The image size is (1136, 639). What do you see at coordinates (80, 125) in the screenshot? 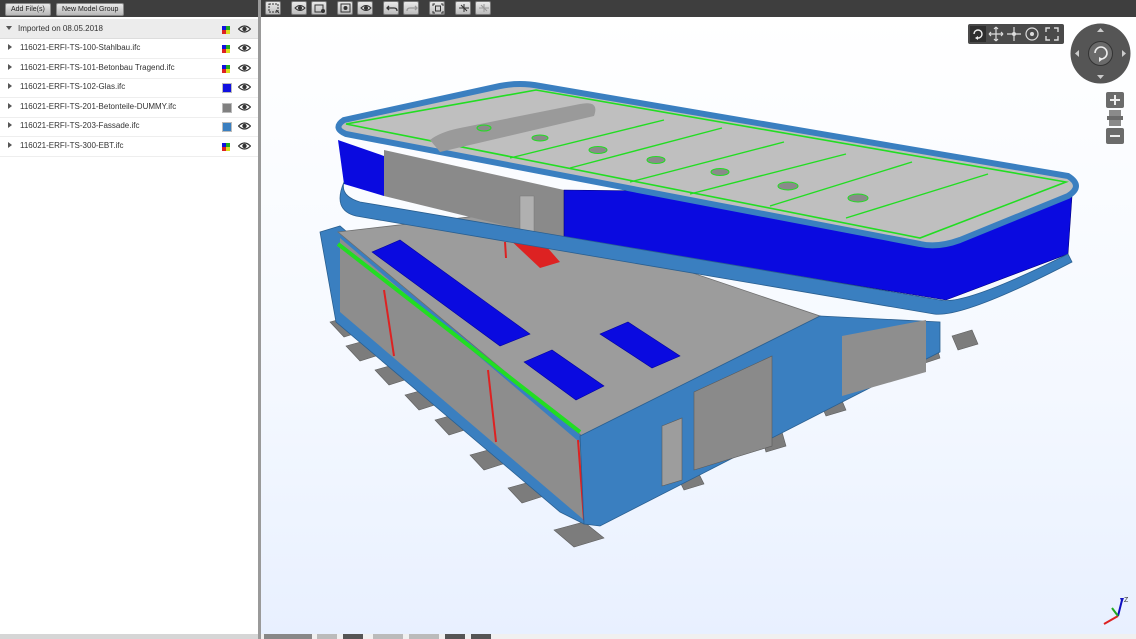
I see `model-file-label: 116021-ERFI-TS-203-Fassade.ifc` at bounding box center [80, 125].